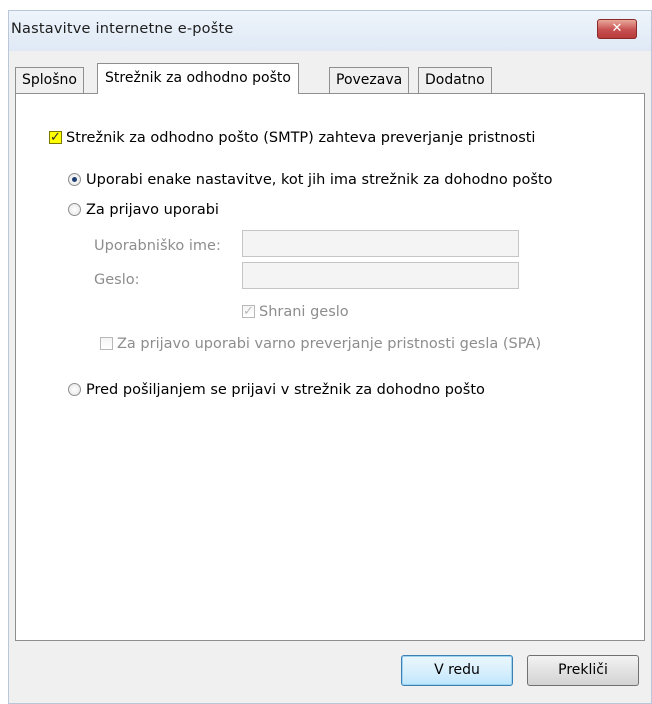  I want to click on title-bar: Nastavitve internetne e-pošte ✕, so click(330, 31).